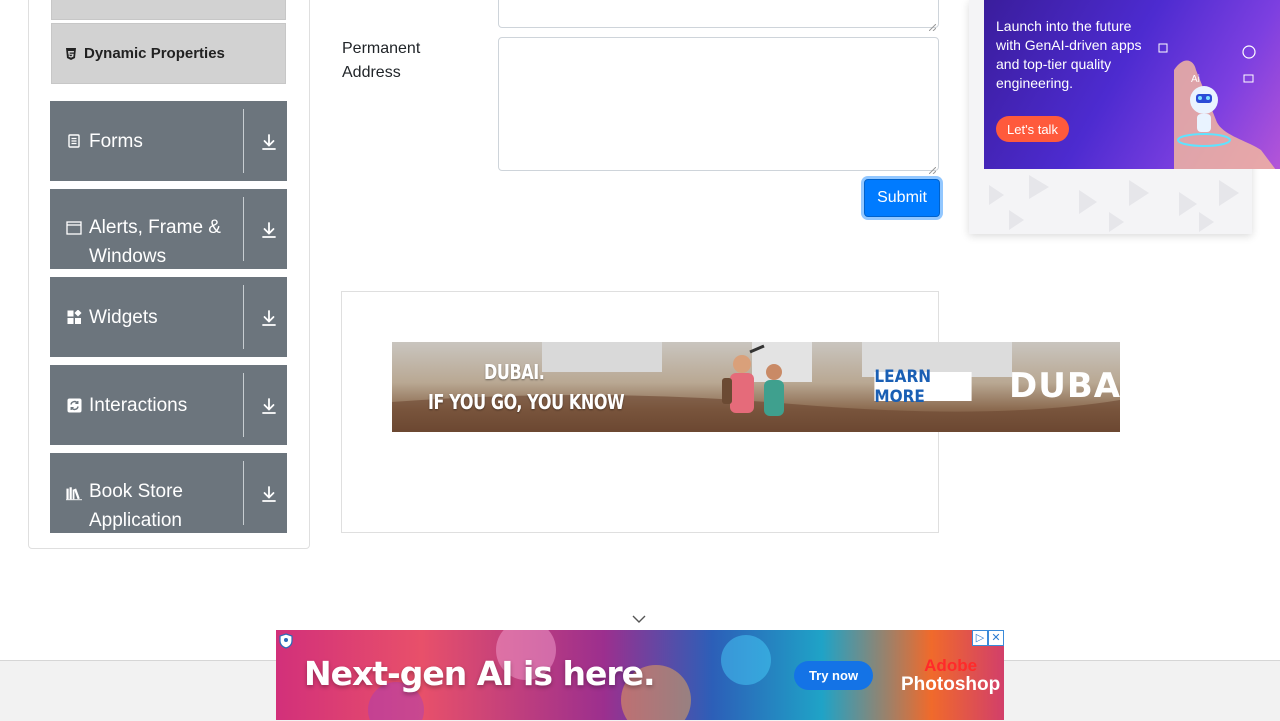  I want to click on brand-line1: Adobe, so click(951, 665).